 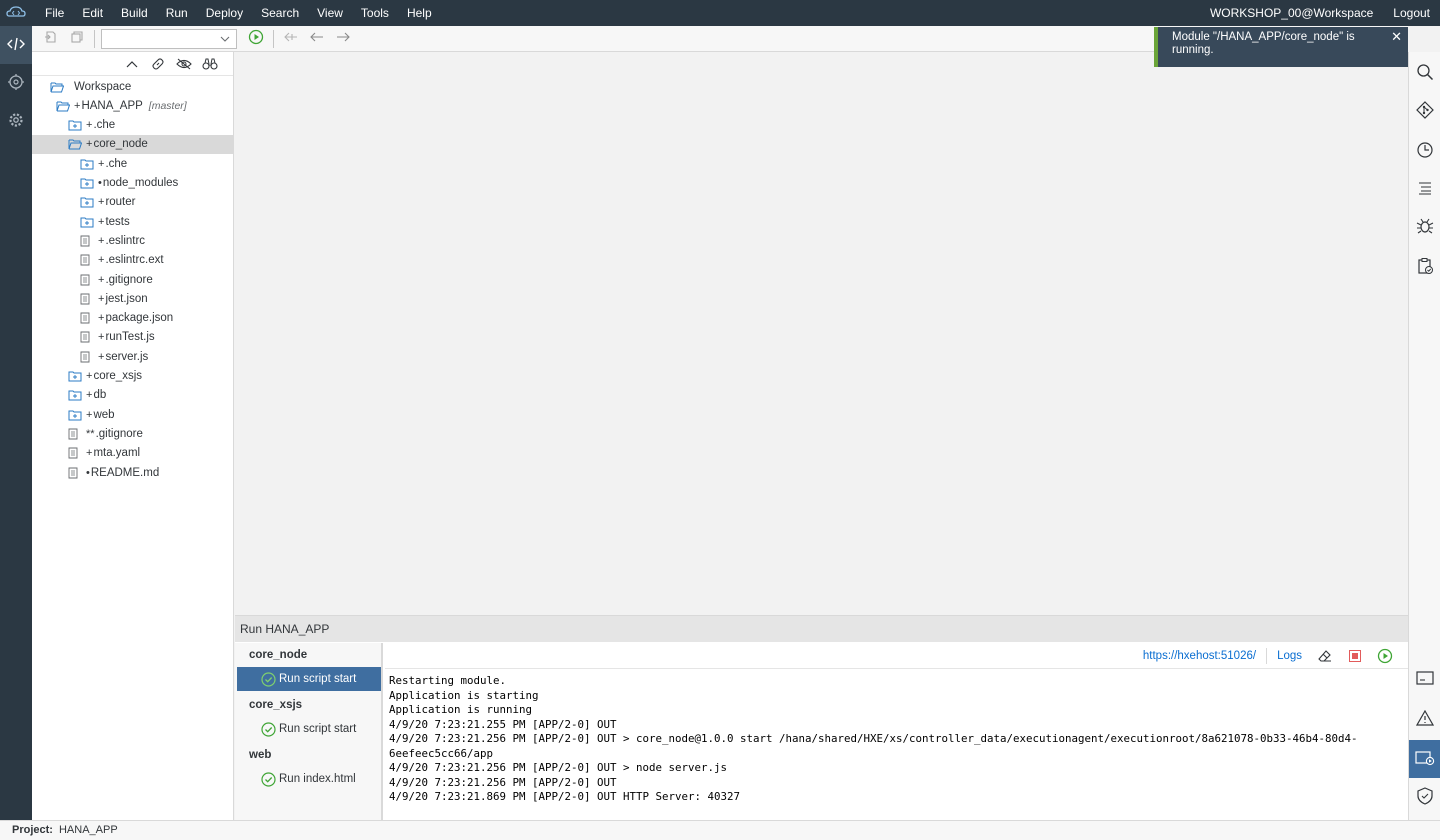 I want to click on notification-message: Module "/HANA_APP/core_node" is running., so click(x=1263, y=43).